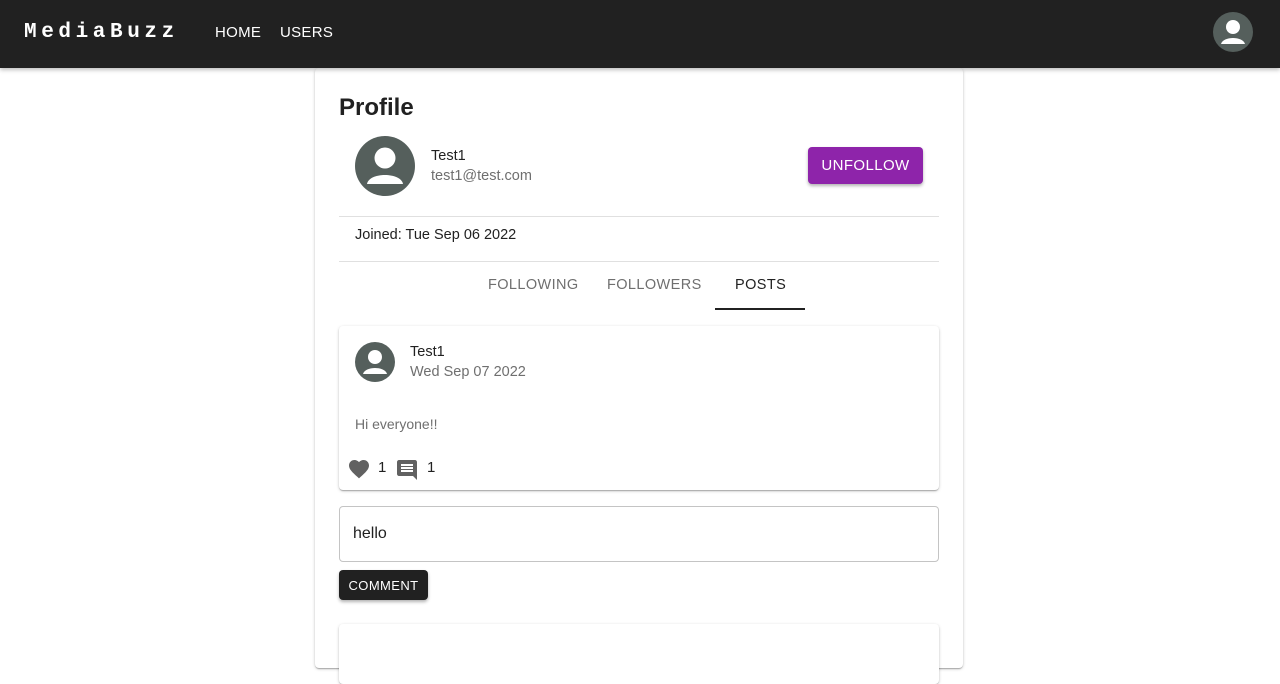  What do you see at coordinates (359, 469) in the screenshot?
I see `heart-icon` at bounding box center [359, 469].